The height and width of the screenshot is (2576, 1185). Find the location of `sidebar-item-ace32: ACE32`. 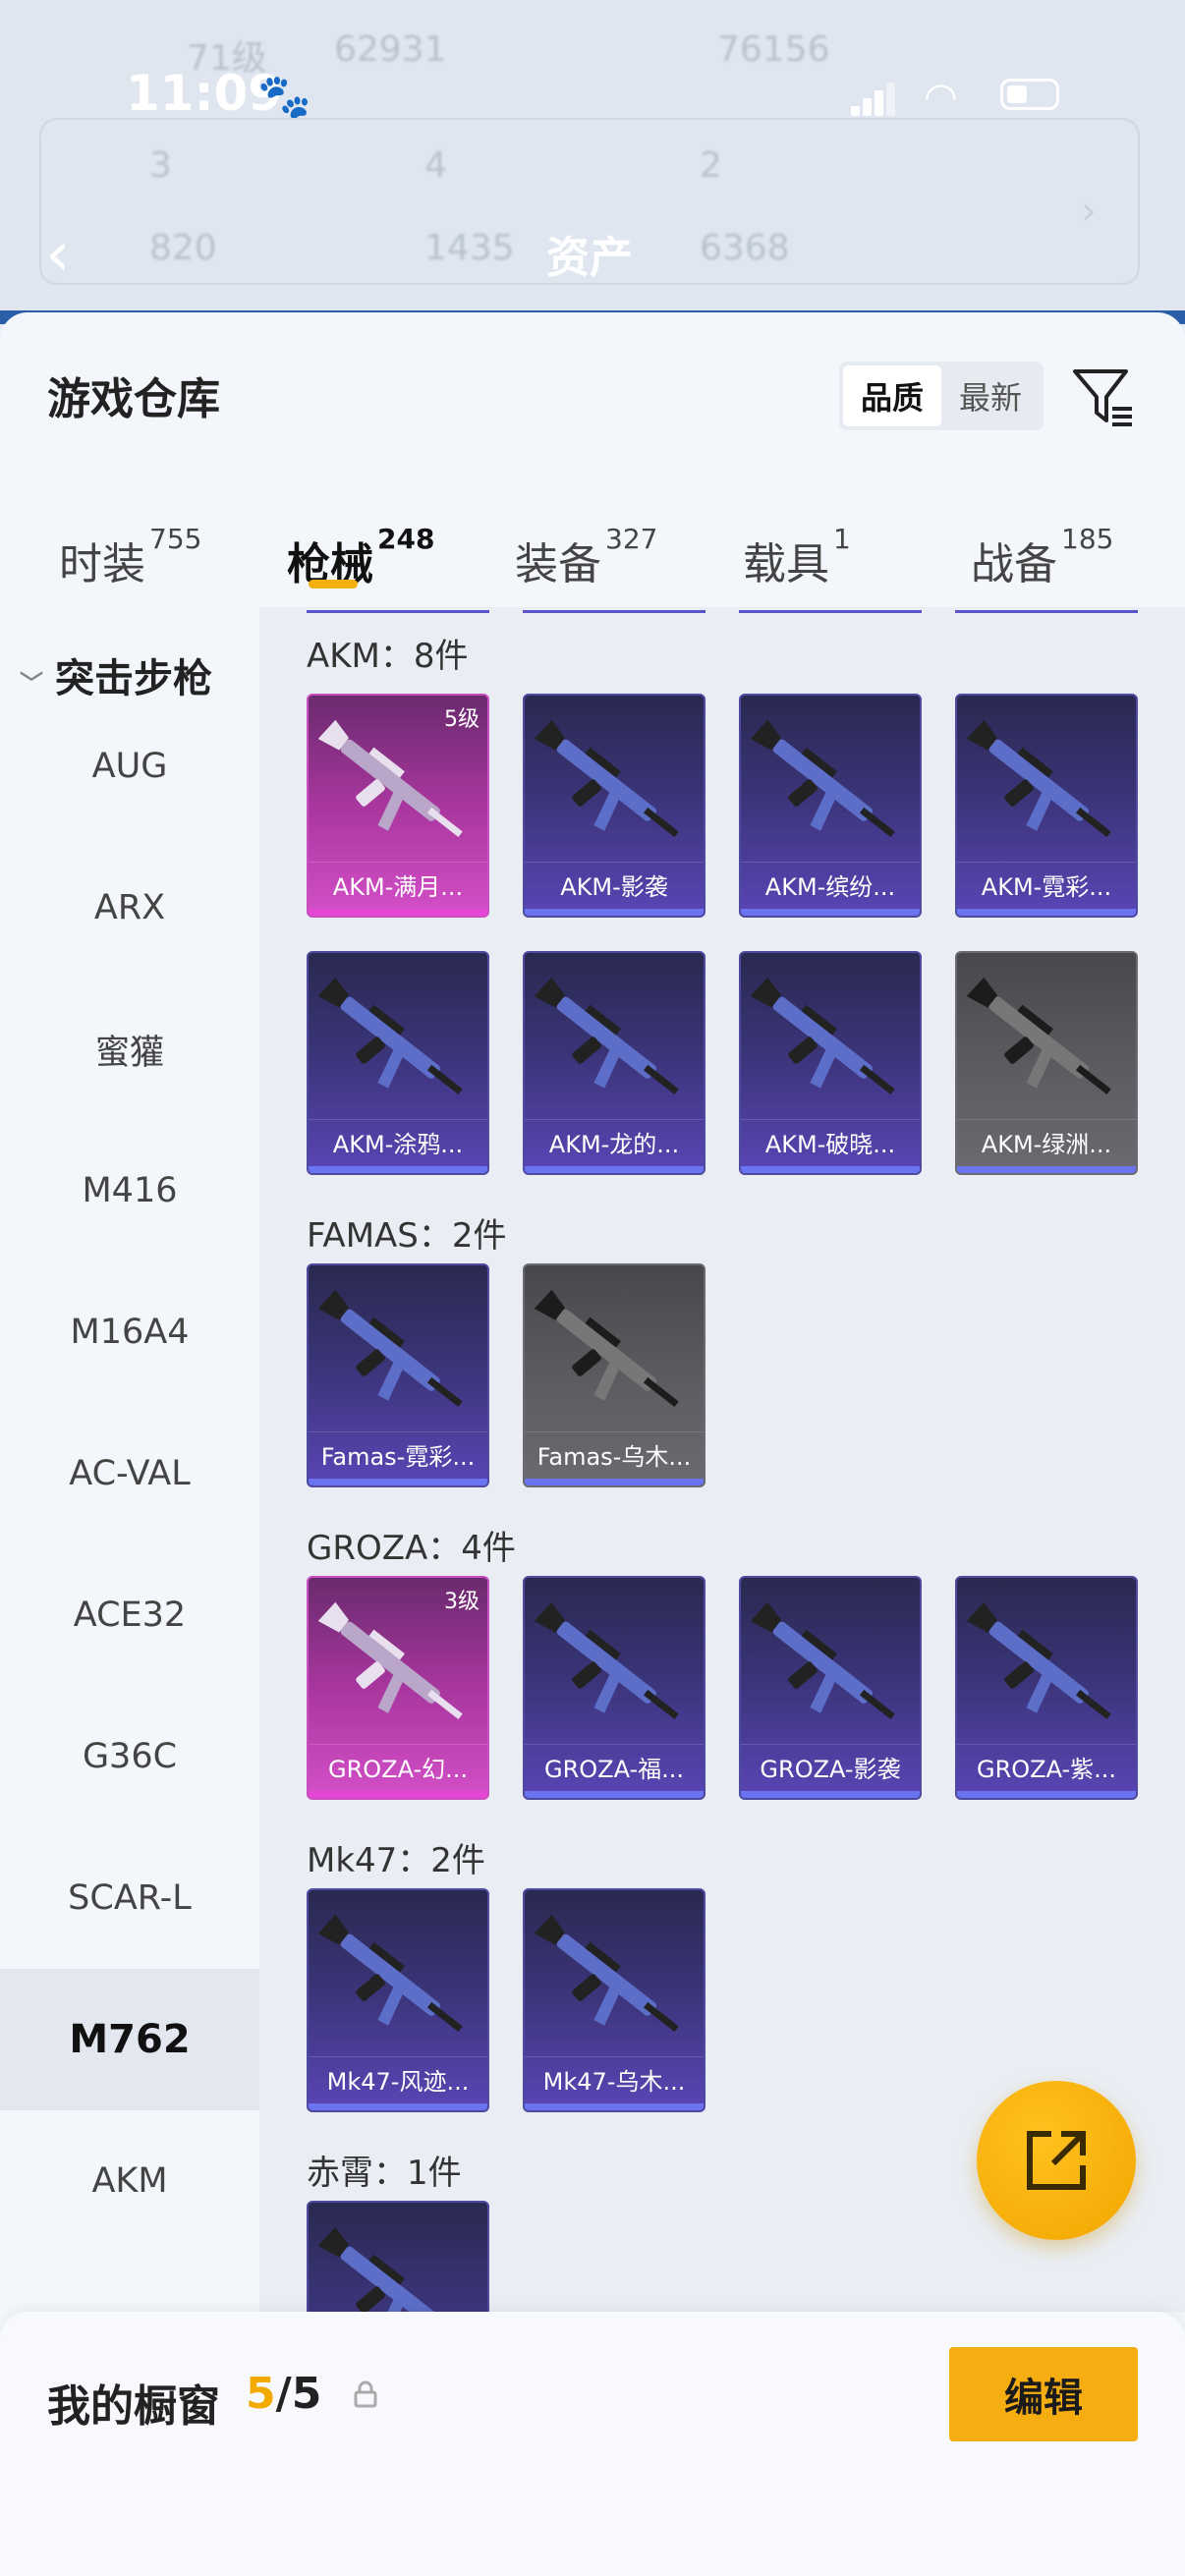

sidebar-item-ace32: ACE32 is located at coordinates (130, 1615).